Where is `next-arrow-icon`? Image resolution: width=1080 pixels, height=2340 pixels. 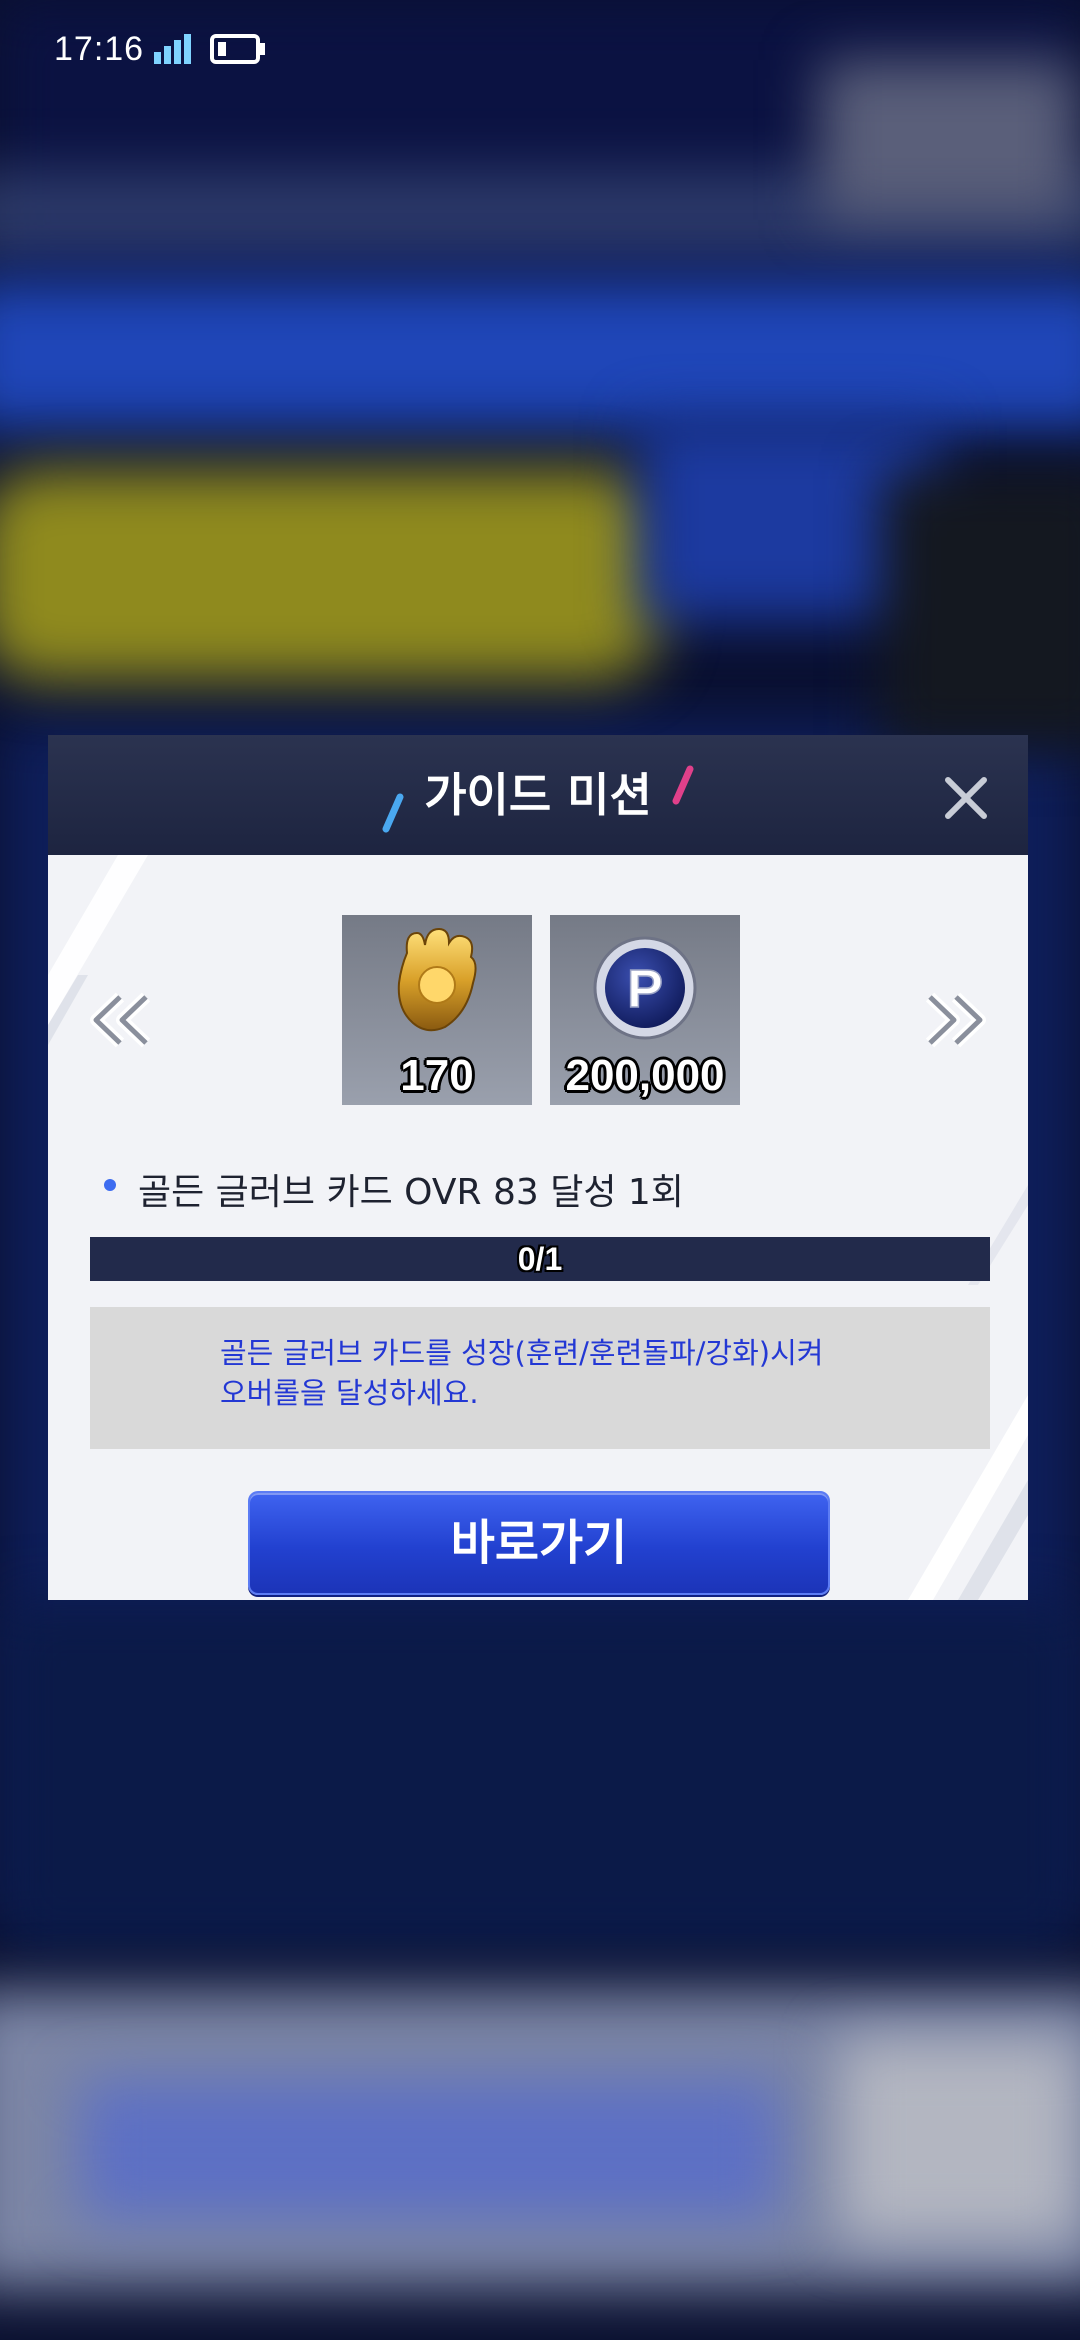
next-arrow-icon is located at coordinates (955, 1020).